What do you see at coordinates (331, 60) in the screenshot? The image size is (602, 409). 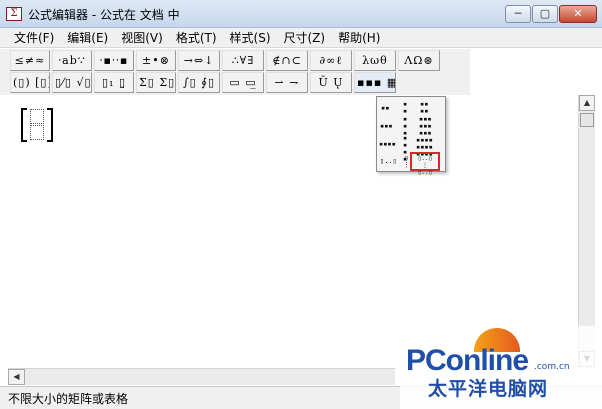 I see `misc-symbols-button: ∂∞ℓ` at bounding box center [331, 60].